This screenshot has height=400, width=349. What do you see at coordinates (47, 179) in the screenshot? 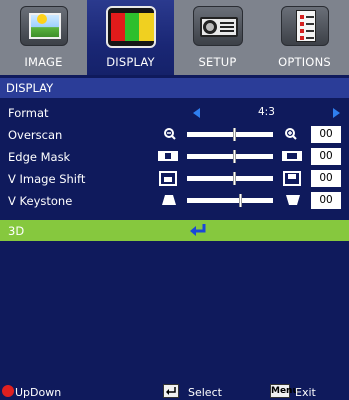
I see `v-image-shift-label: V Image Shift` at bounding box center [47, 179].